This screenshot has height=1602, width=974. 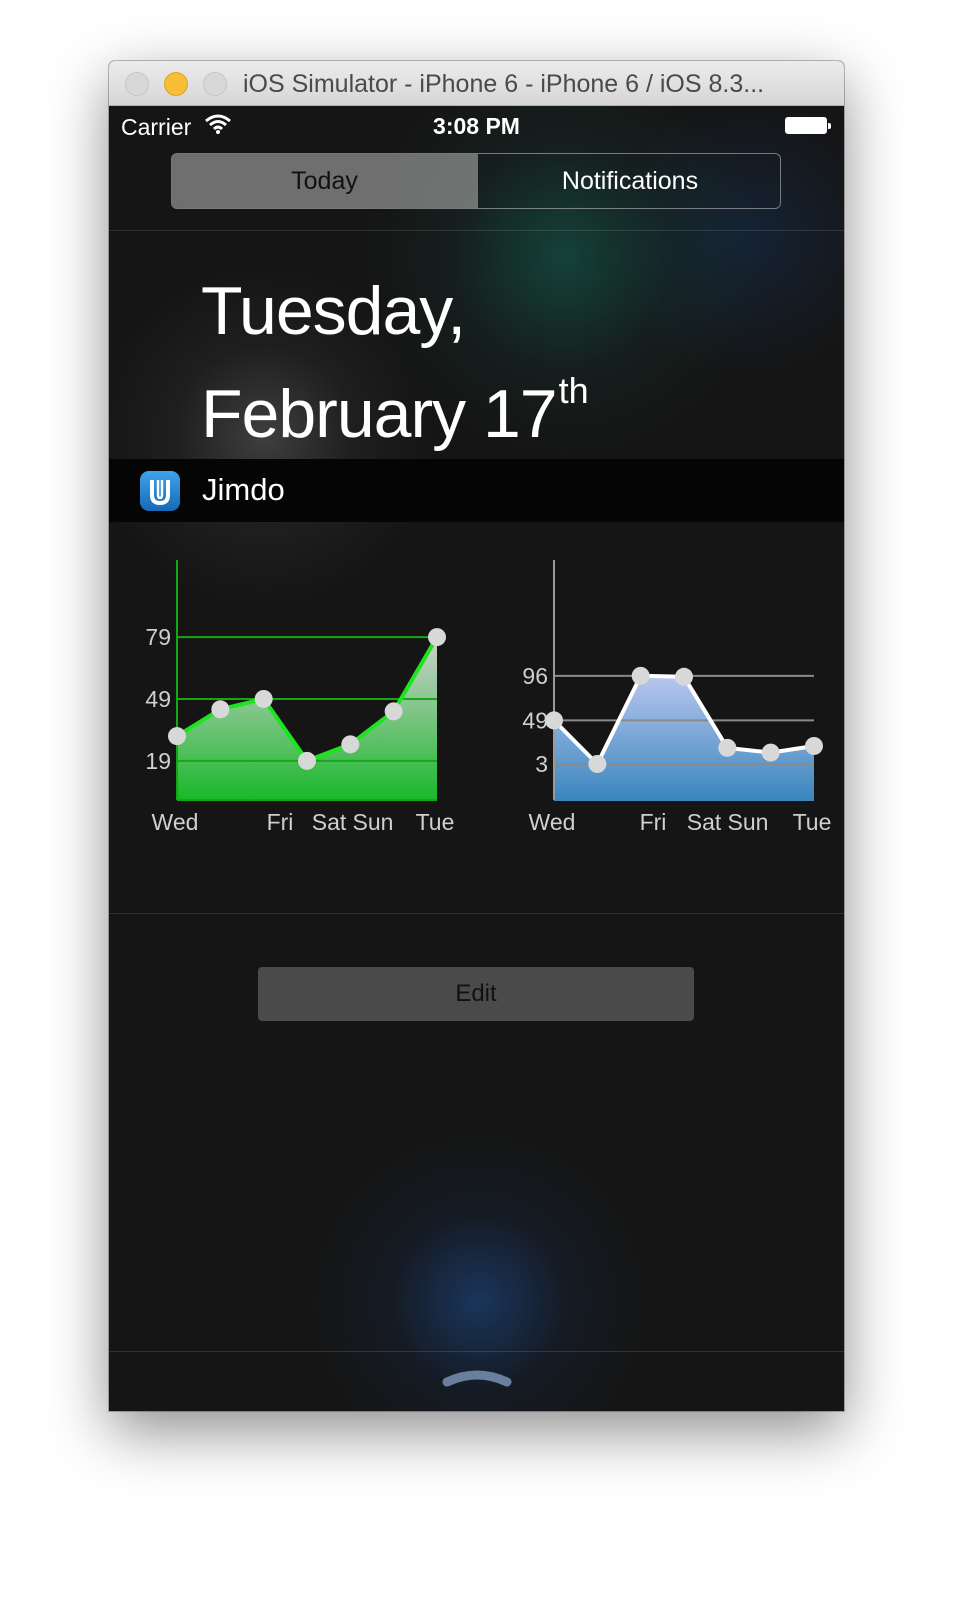 What do you see at coordinates (552, 822) in the screenshot?
I see `blue-x-tick-label: Wed` at bounding box center [552, 822].